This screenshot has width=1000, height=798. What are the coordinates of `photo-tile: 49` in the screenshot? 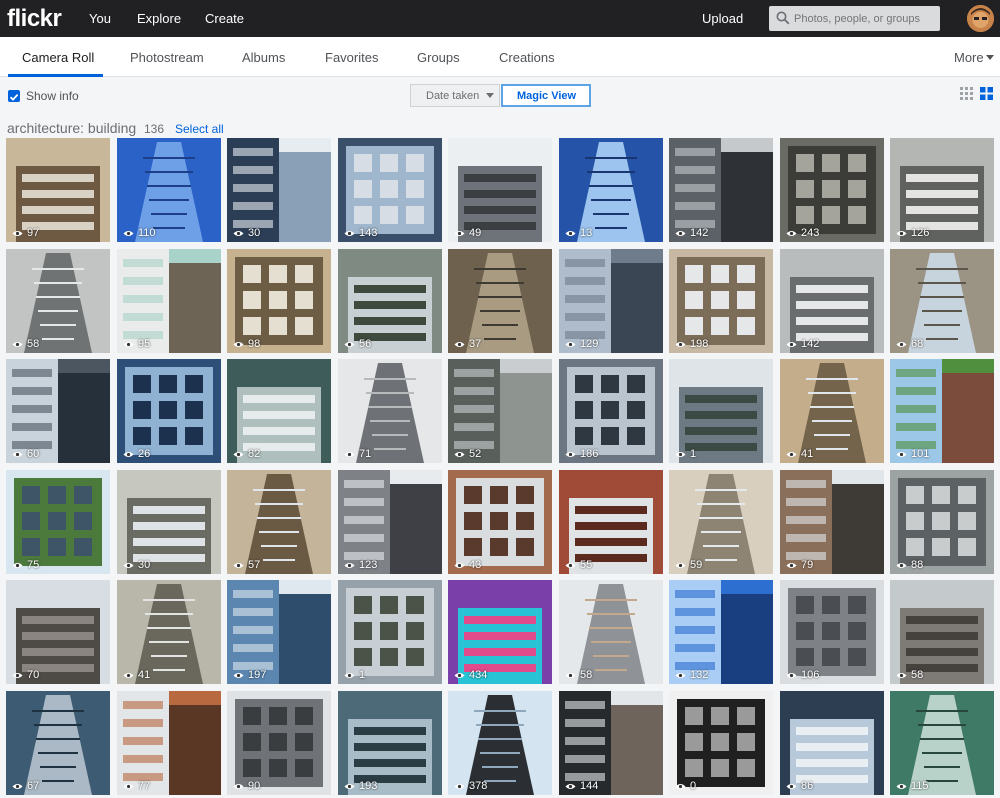 It's located at (500, 190).